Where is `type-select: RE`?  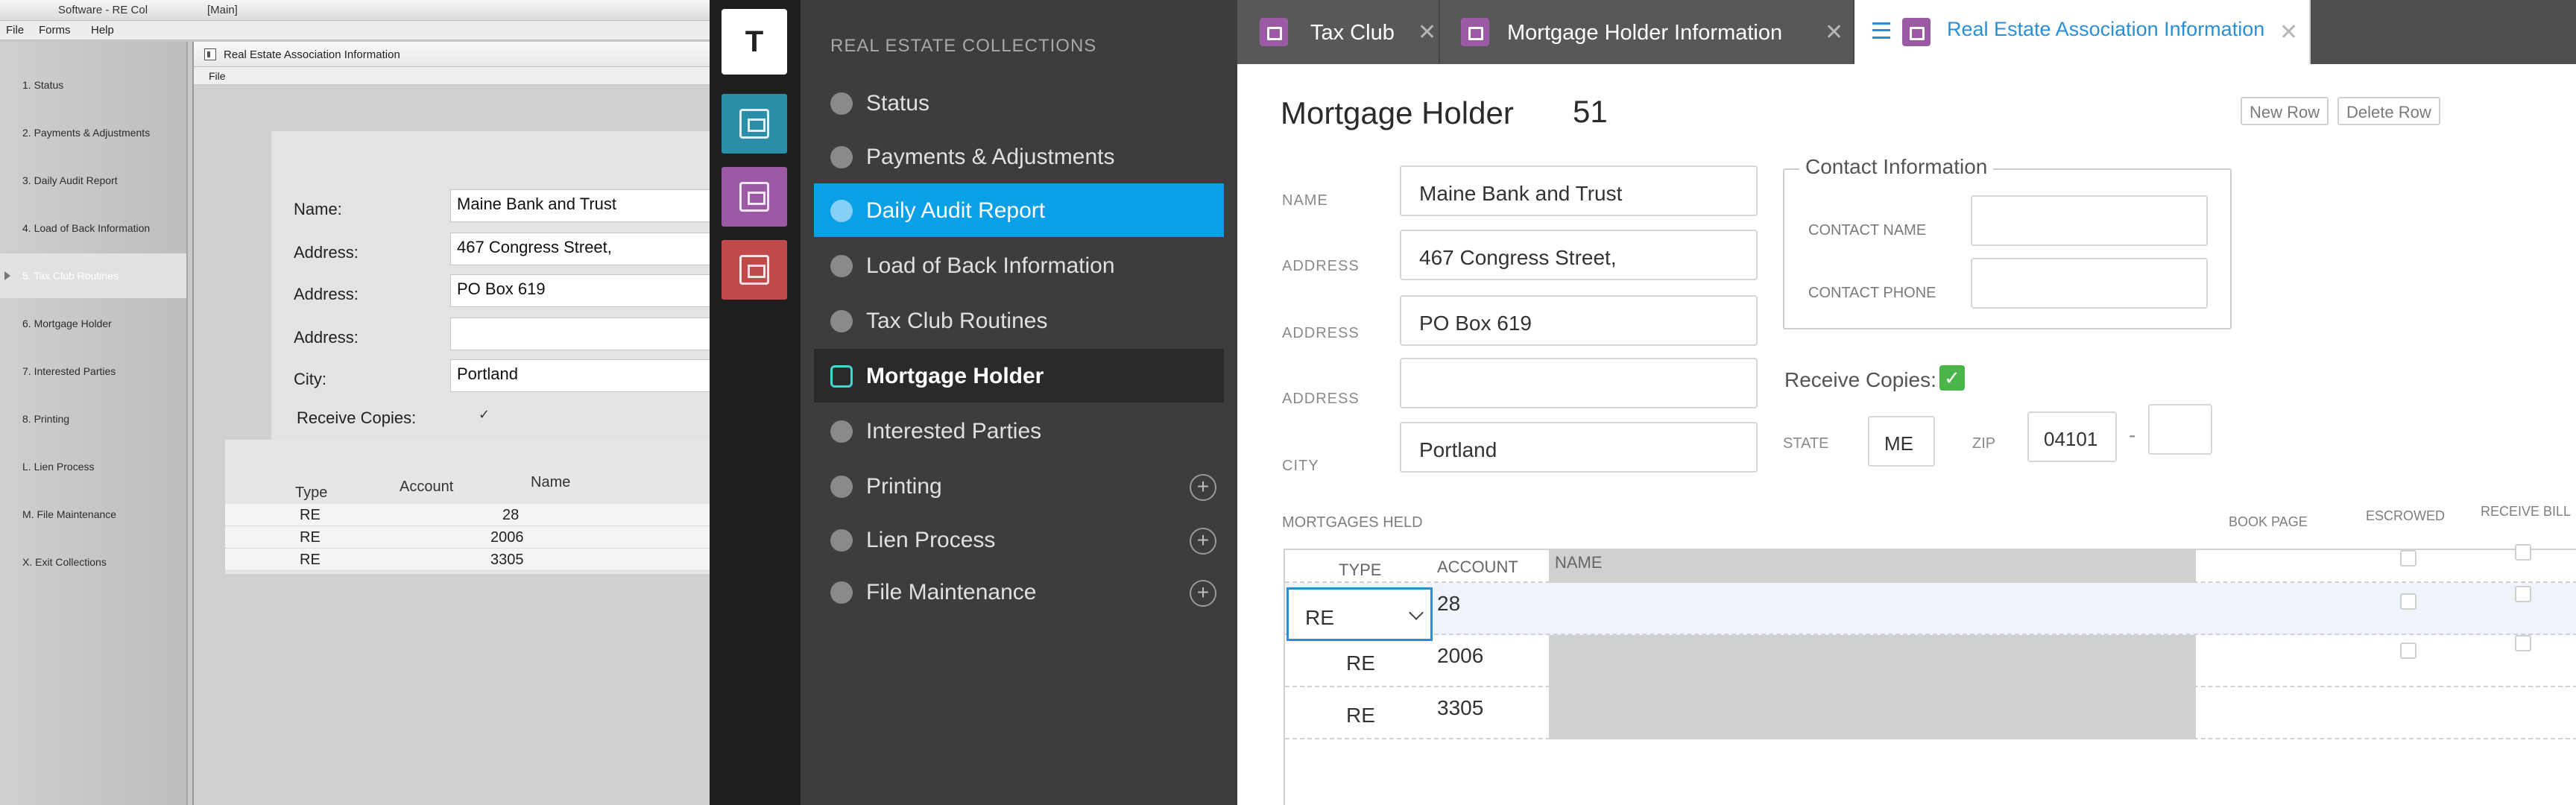
type-select: RE is located at coordinates (1360, 614).